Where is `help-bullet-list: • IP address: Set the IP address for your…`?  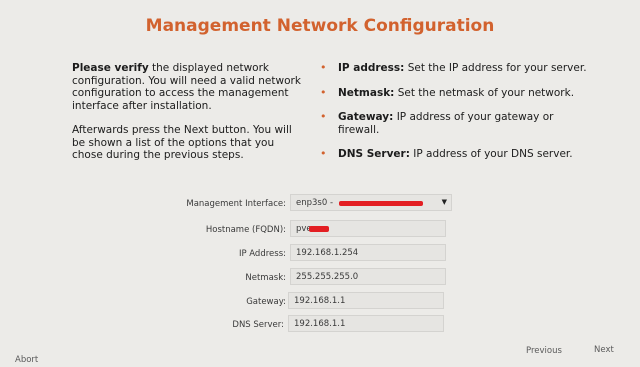 help-bullet-list: • IP address: Set the IP address for your… is located at coordinates (453, 117).